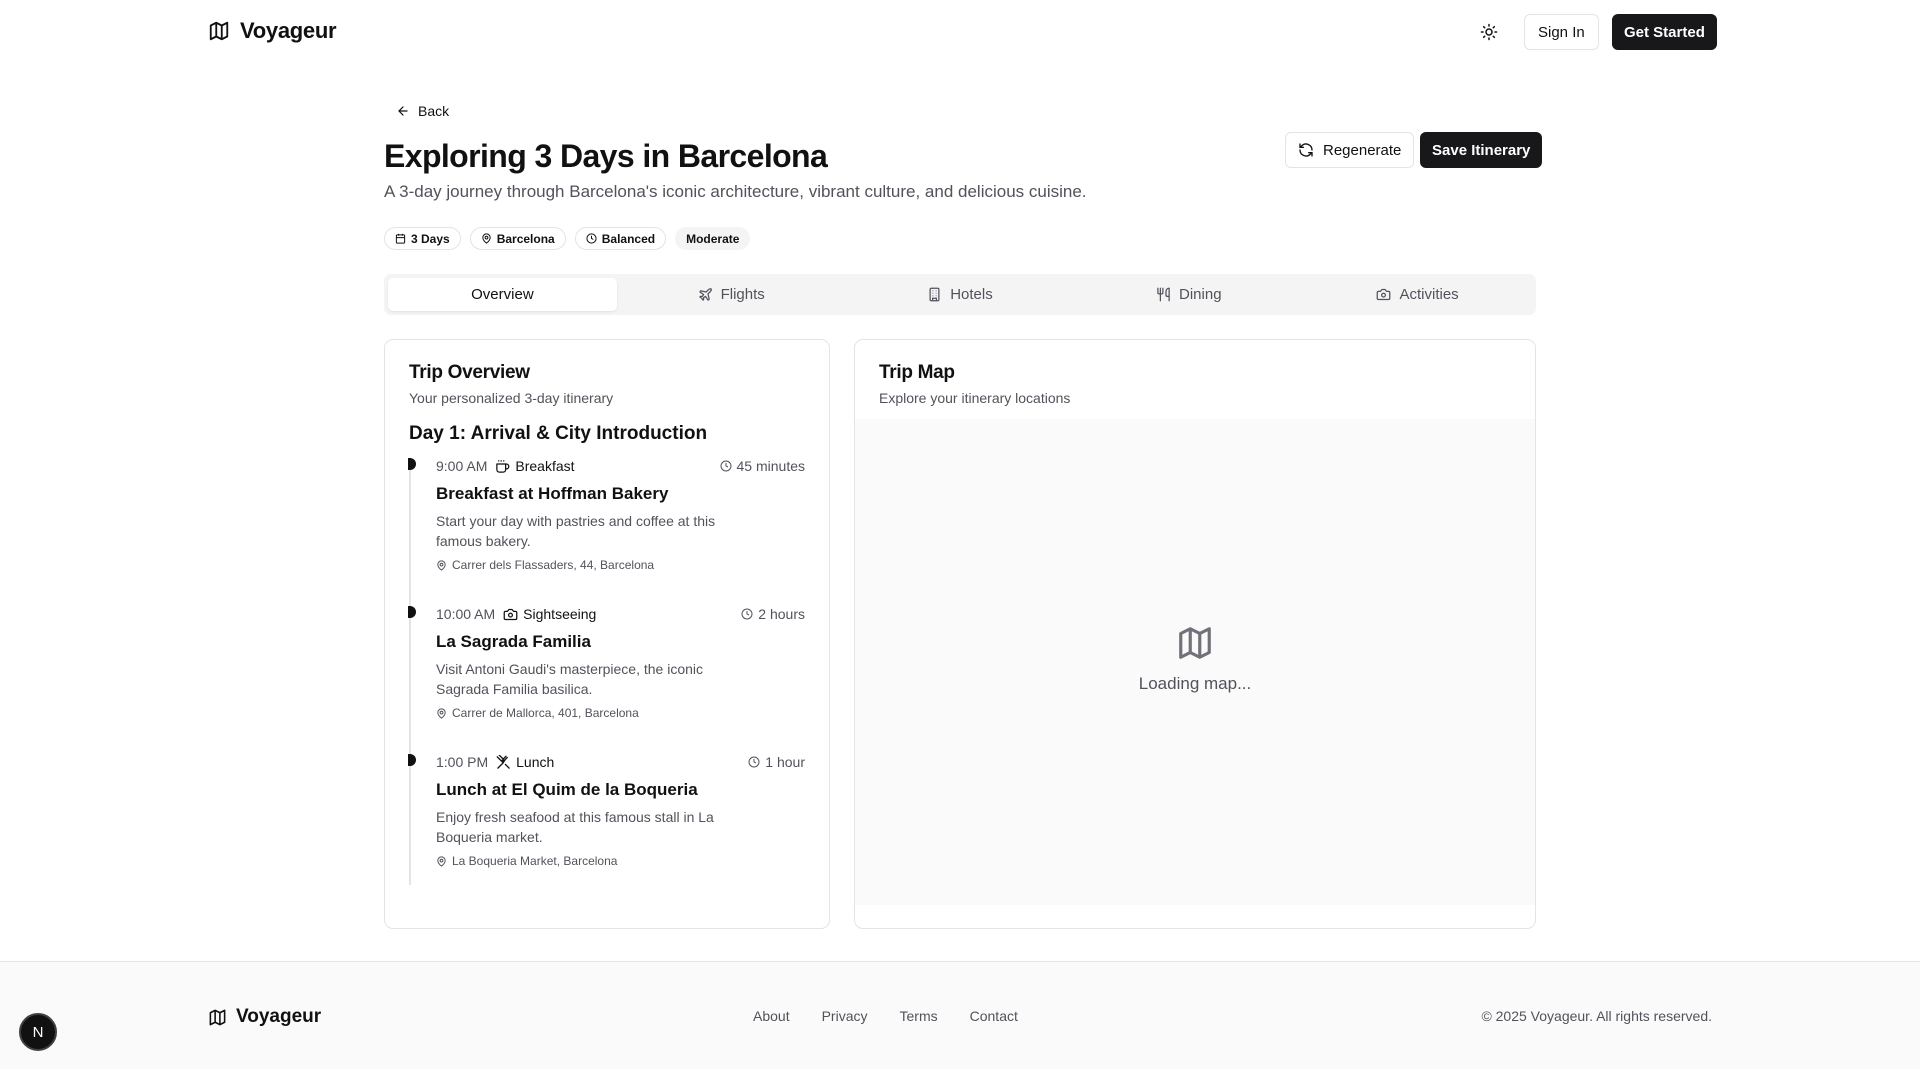  Describe the element at coordinates (1664, 32) in the screenshot. I see `get-started-button: Get Started` at that location.